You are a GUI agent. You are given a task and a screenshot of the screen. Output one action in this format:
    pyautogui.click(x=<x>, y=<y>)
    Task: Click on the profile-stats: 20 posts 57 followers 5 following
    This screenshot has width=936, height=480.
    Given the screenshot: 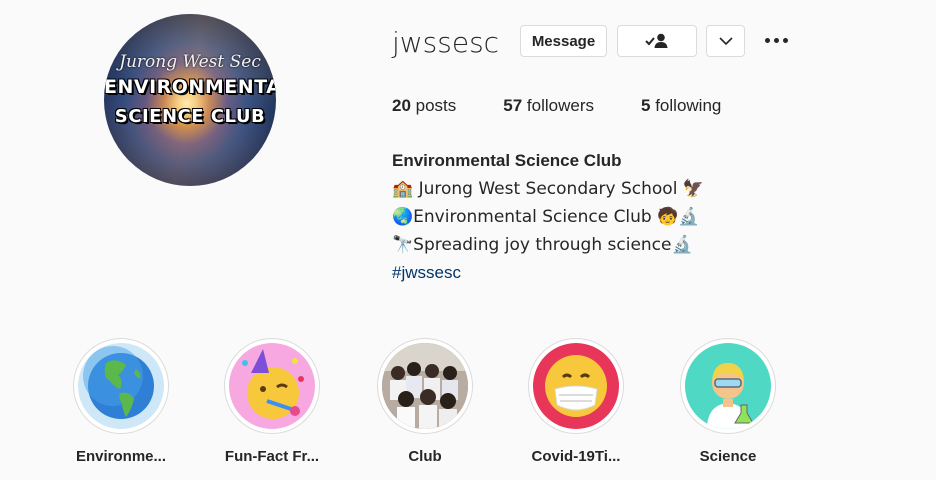 What is the action you would take?
    pyautogui.click(x=580, y=106)
    